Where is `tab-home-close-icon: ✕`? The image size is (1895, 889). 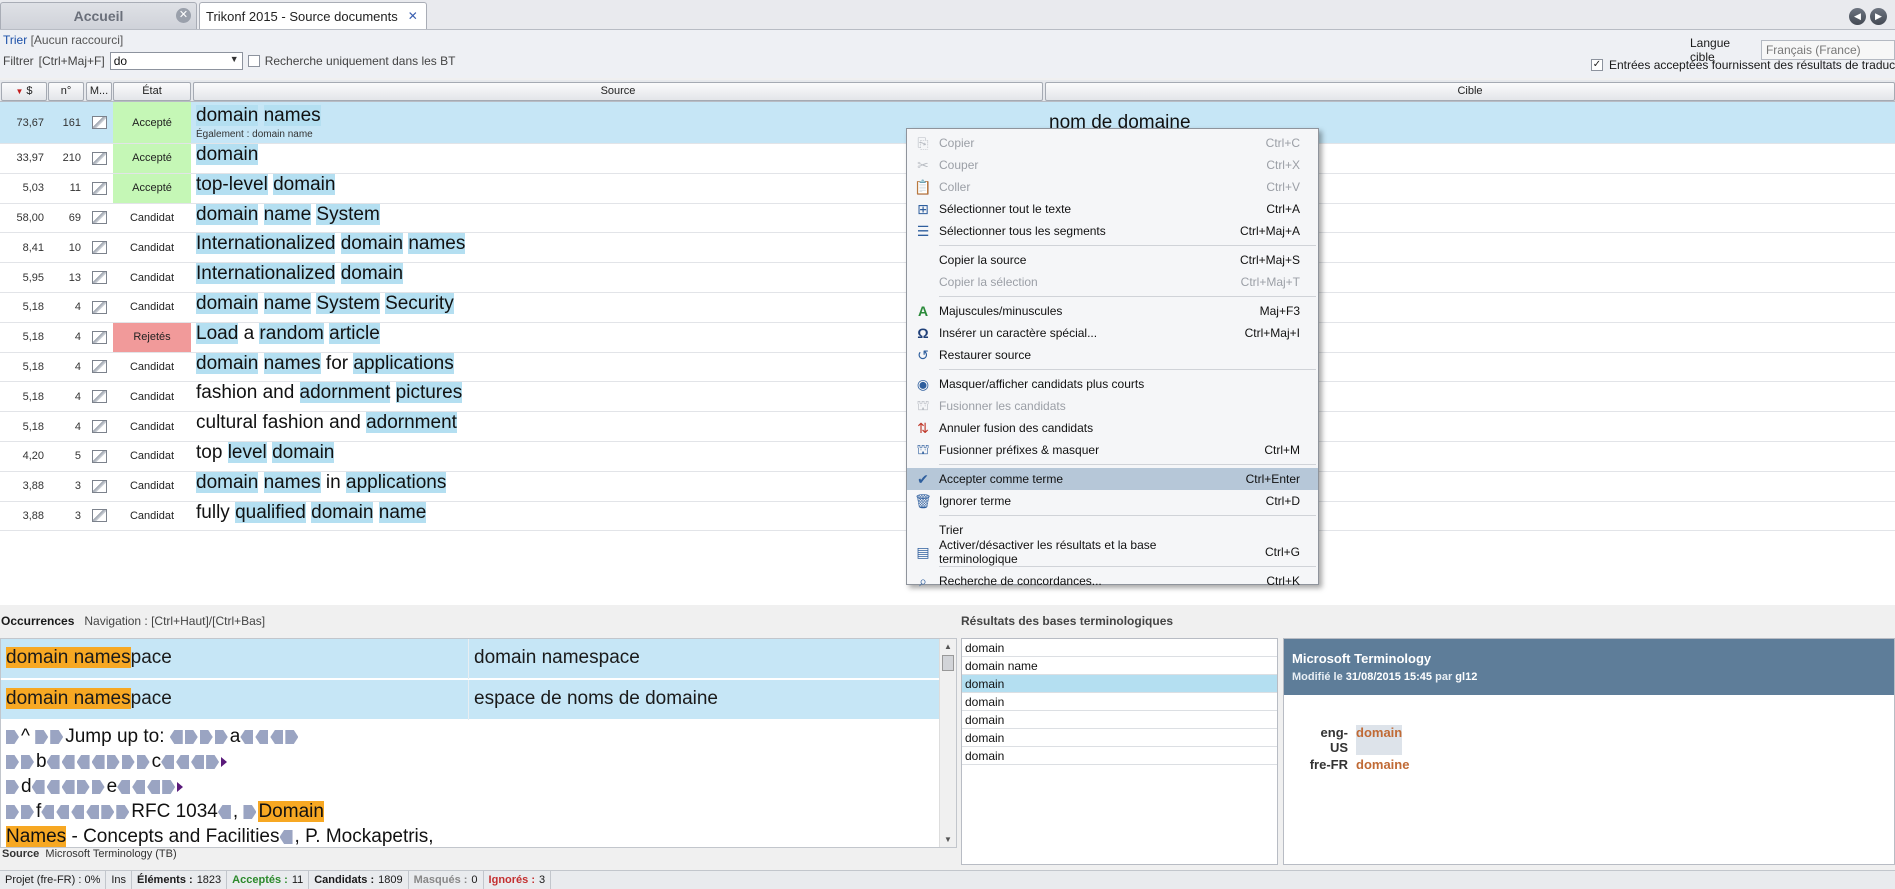
tab-home-close-icon: ✕ is located at coordinates (183, 15).